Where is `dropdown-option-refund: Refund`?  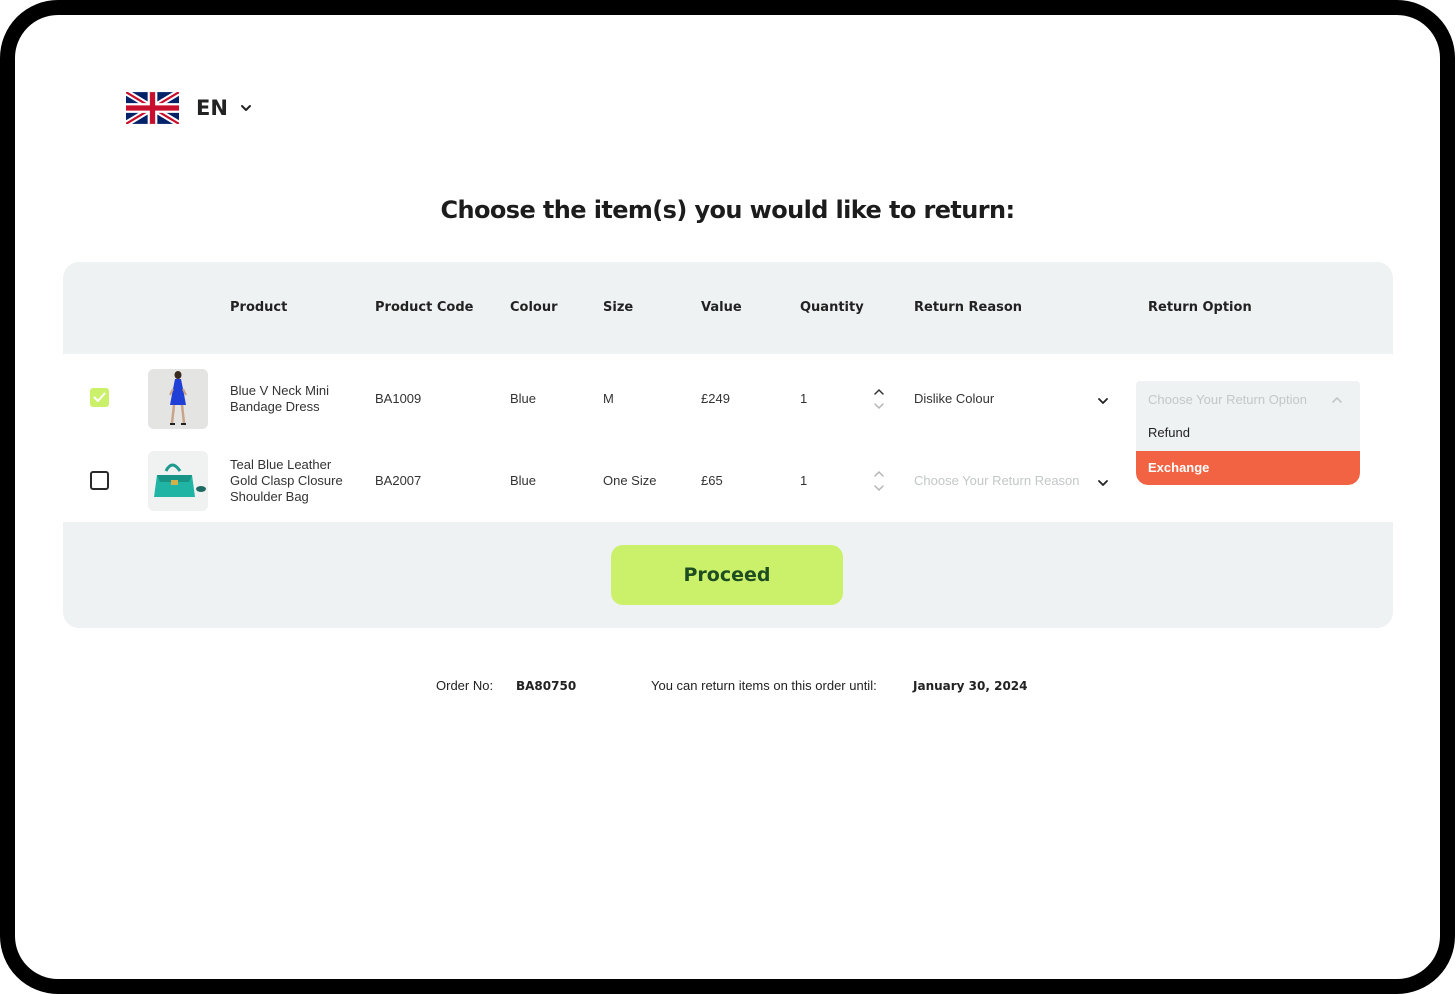 dropdown-option-refund: Refund is located at coordinates (1248, 433).